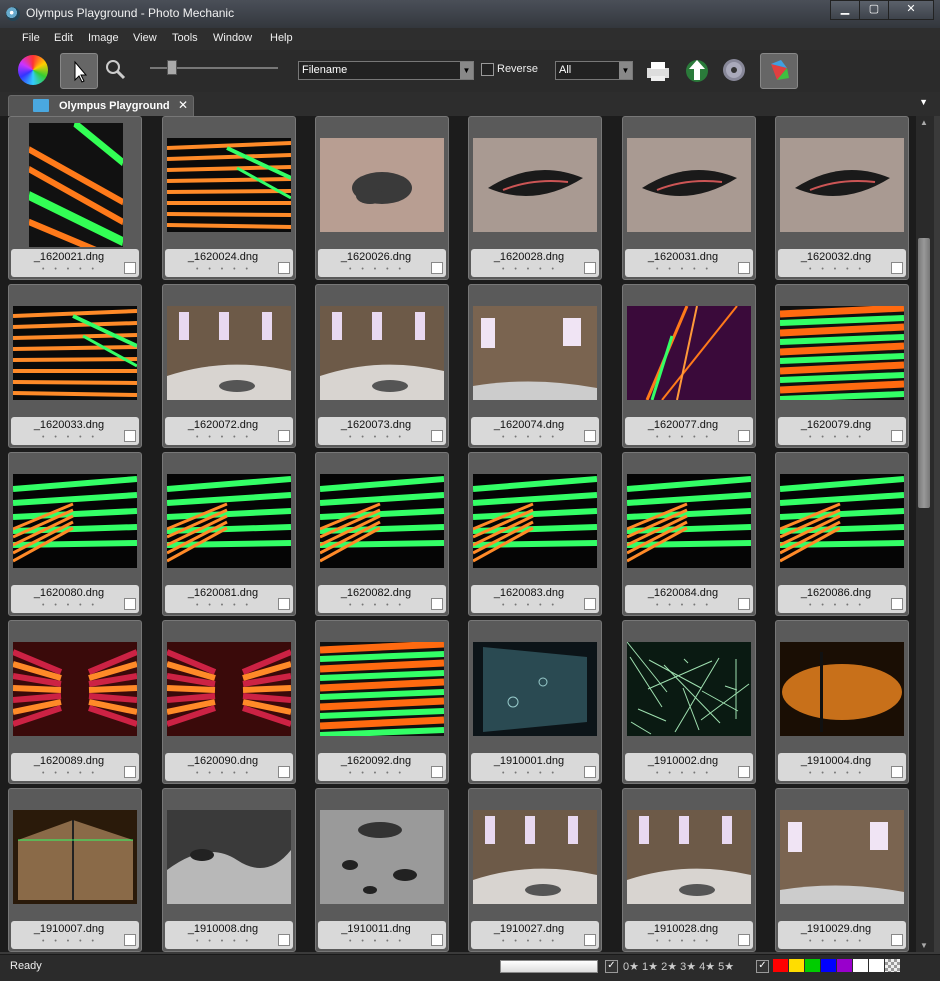 The width and height of the screenshot is (940, 981). What do you see at coordinates (923, 102) in the screenshot?
I see `tab-menu-chevron-icon: ▼` at bounding box center [923, 102].